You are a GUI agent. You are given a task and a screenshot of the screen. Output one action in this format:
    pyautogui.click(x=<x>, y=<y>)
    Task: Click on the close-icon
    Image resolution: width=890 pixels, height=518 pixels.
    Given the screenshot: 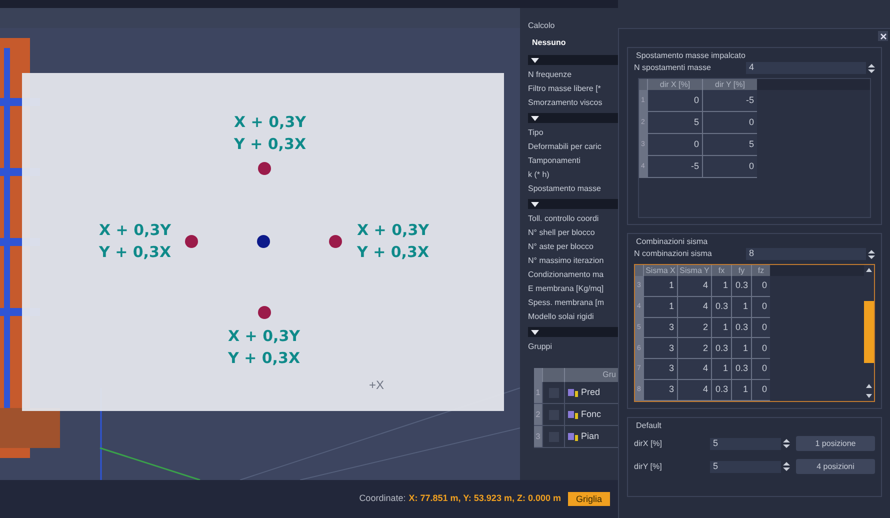 What is the action you would take?
    pyautogui.click(x=883, y=36)
    